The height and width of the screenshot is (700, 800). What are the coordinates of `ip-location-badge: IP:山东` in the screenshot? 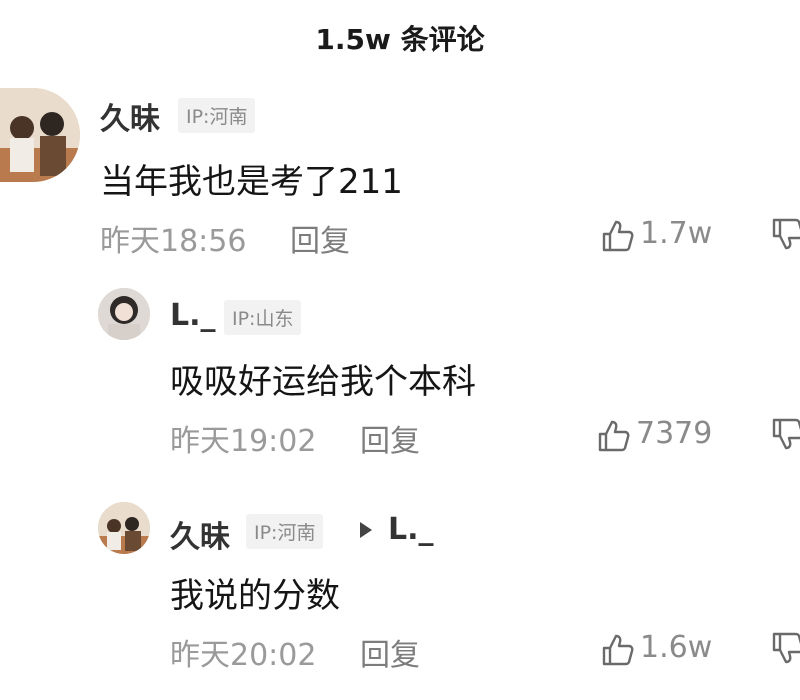 It's located at (263, 317).